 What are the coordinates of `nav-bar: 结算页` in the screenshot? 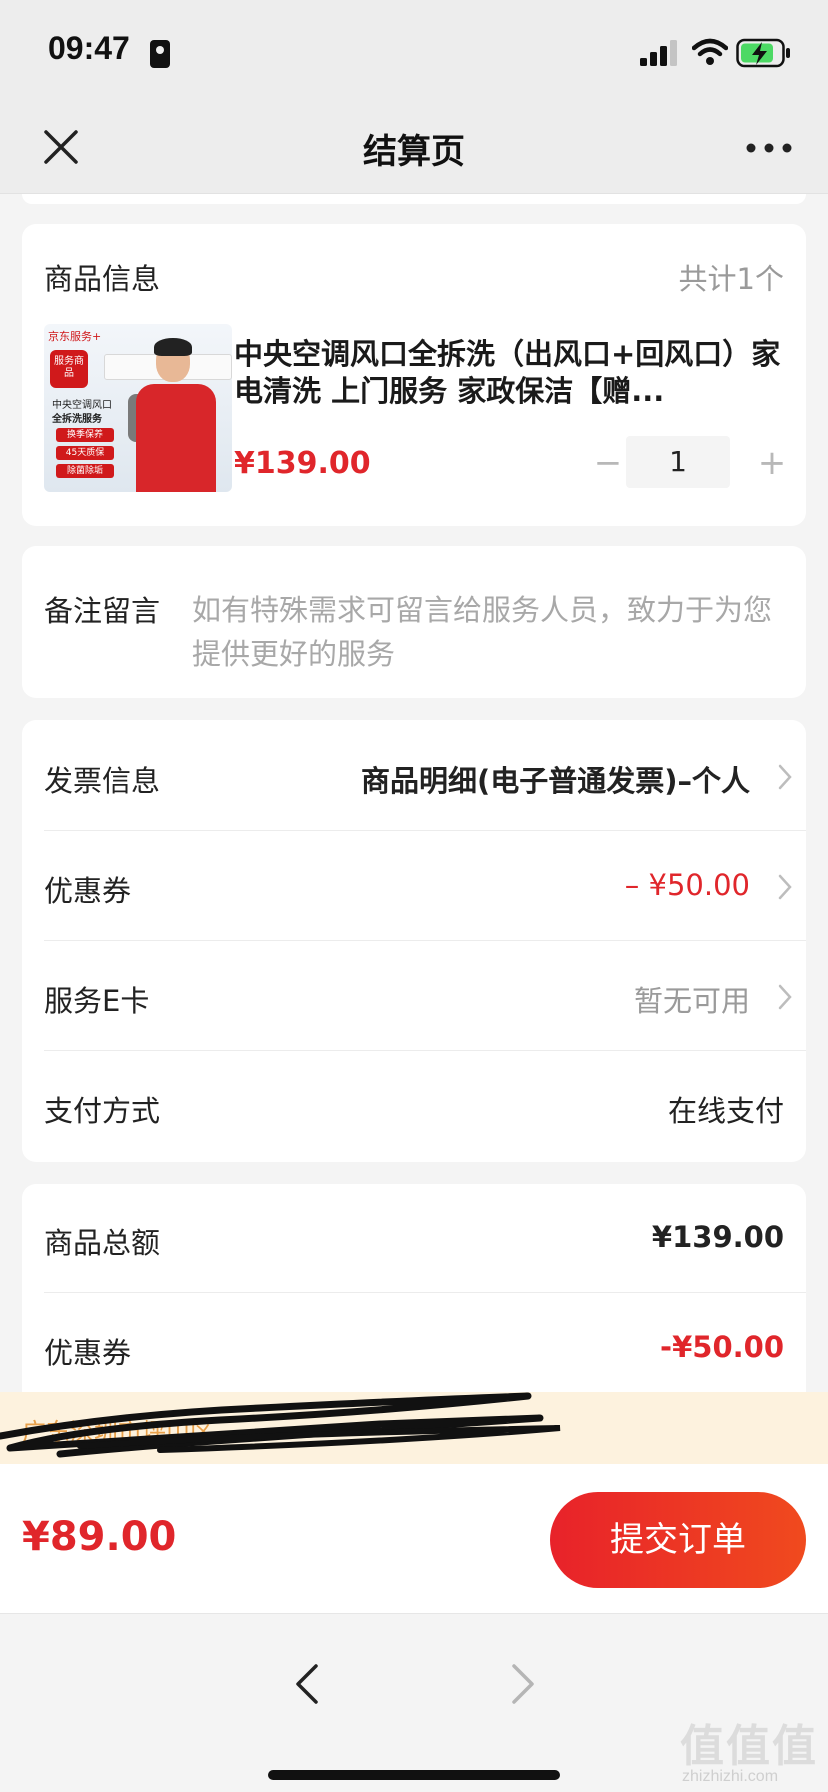 It's located at (414, 147).